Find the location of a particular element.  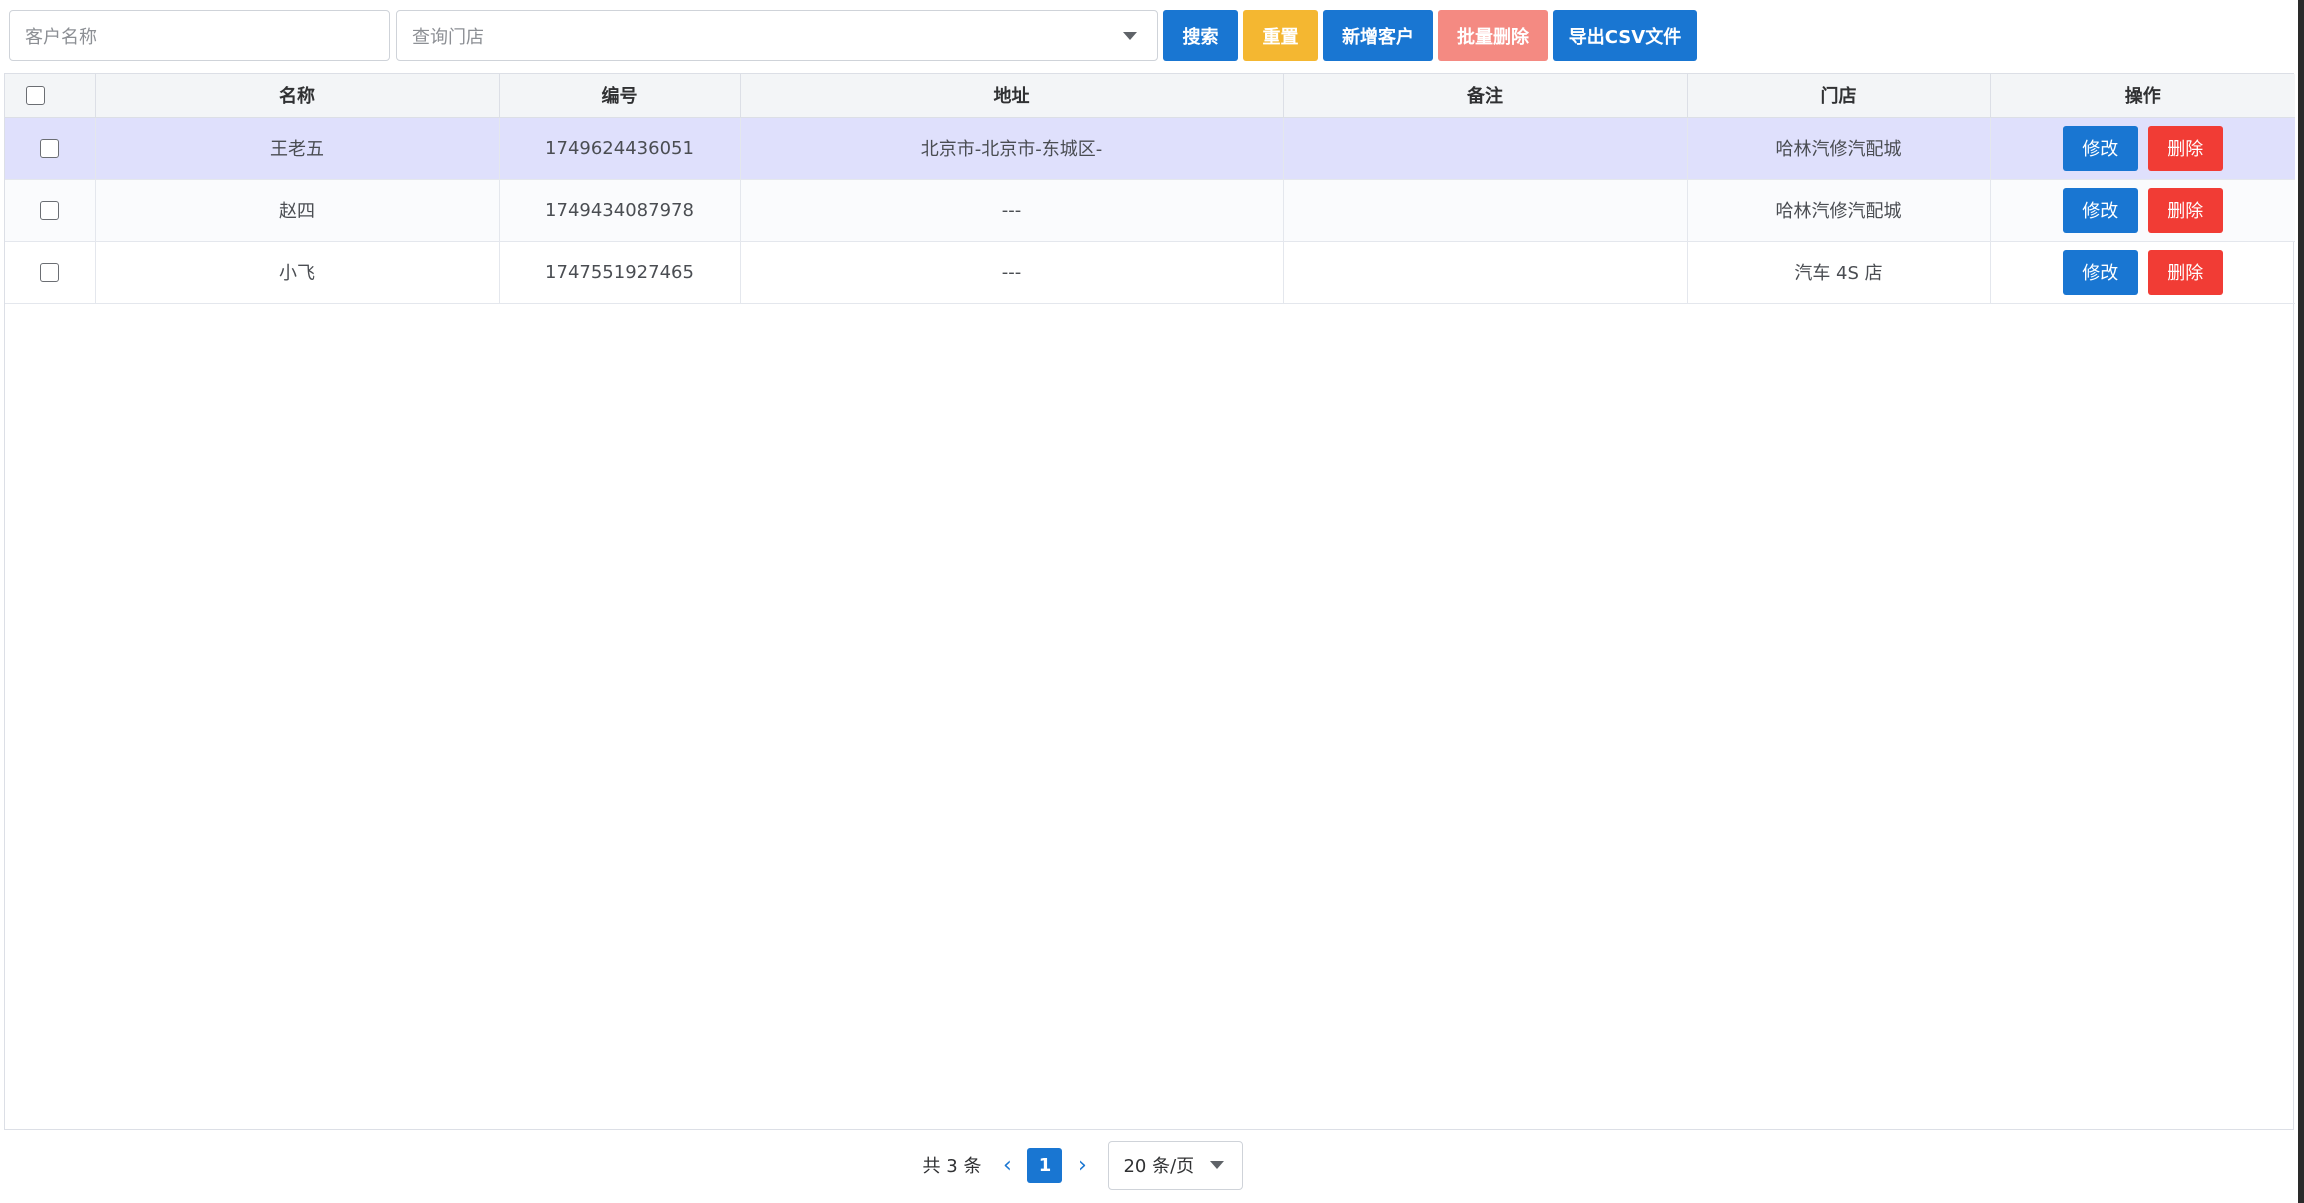

search-button: 搜索 is located at coordinates (1200, 35).